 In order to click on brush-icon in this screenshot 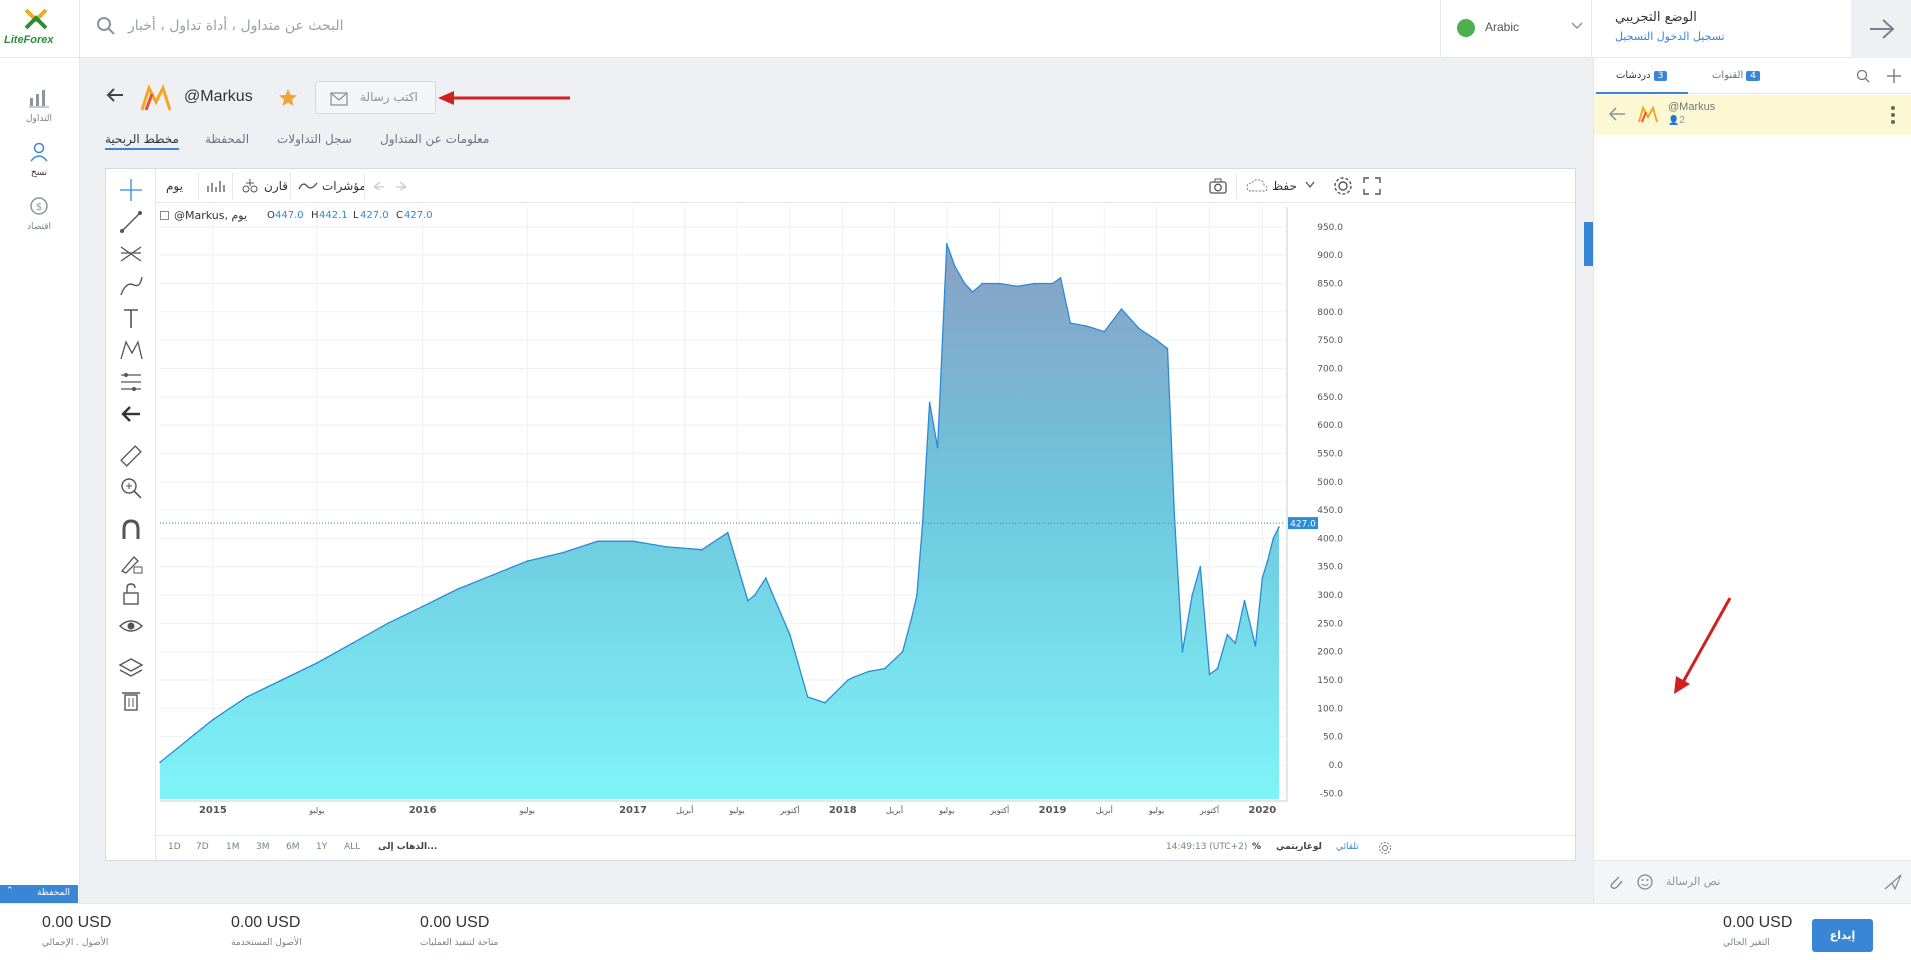, I will do `click(131, 286)`.